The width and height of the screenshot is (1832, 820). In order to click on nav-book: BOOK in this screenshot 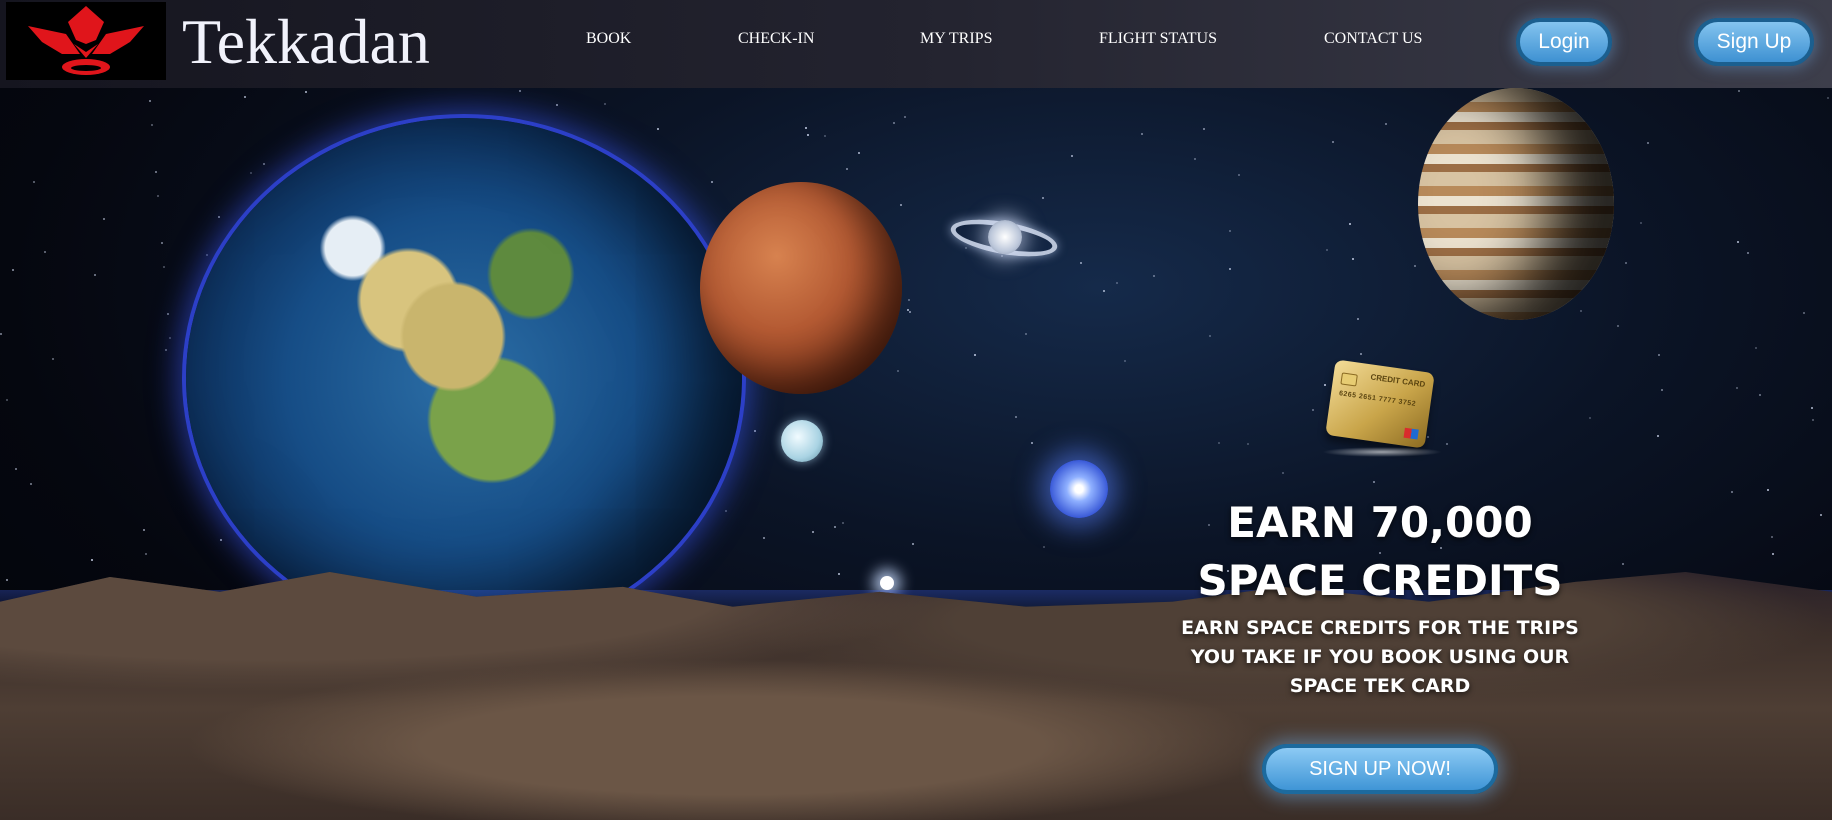, I will do `click(608, 41)`.